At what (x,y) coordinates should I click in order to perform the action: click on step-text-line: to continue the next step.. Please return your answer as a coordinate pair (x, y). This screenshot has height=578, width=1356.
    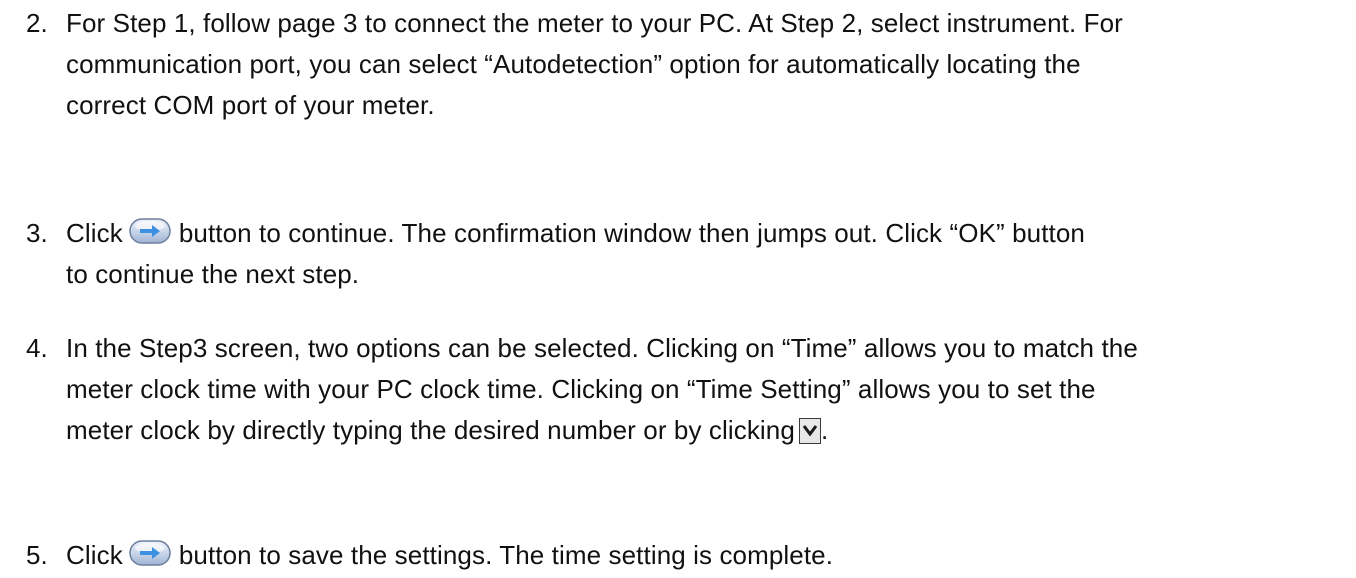
    Looking at the image, I should click on (213, 274).